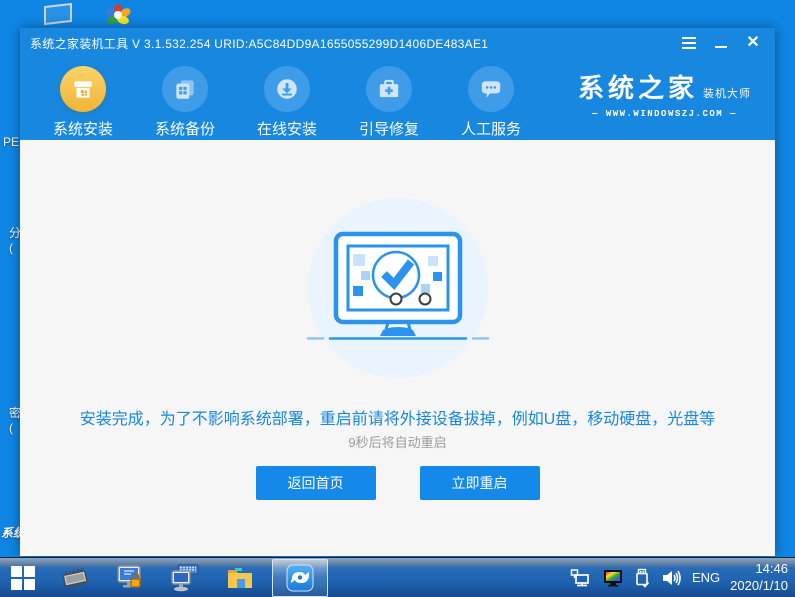 This screenshot has height=597, width=795. I want to click on brand-logo: 系统之家 装机大师 — WWW.WINDOWSZJ.COM —, so click(664, 93).